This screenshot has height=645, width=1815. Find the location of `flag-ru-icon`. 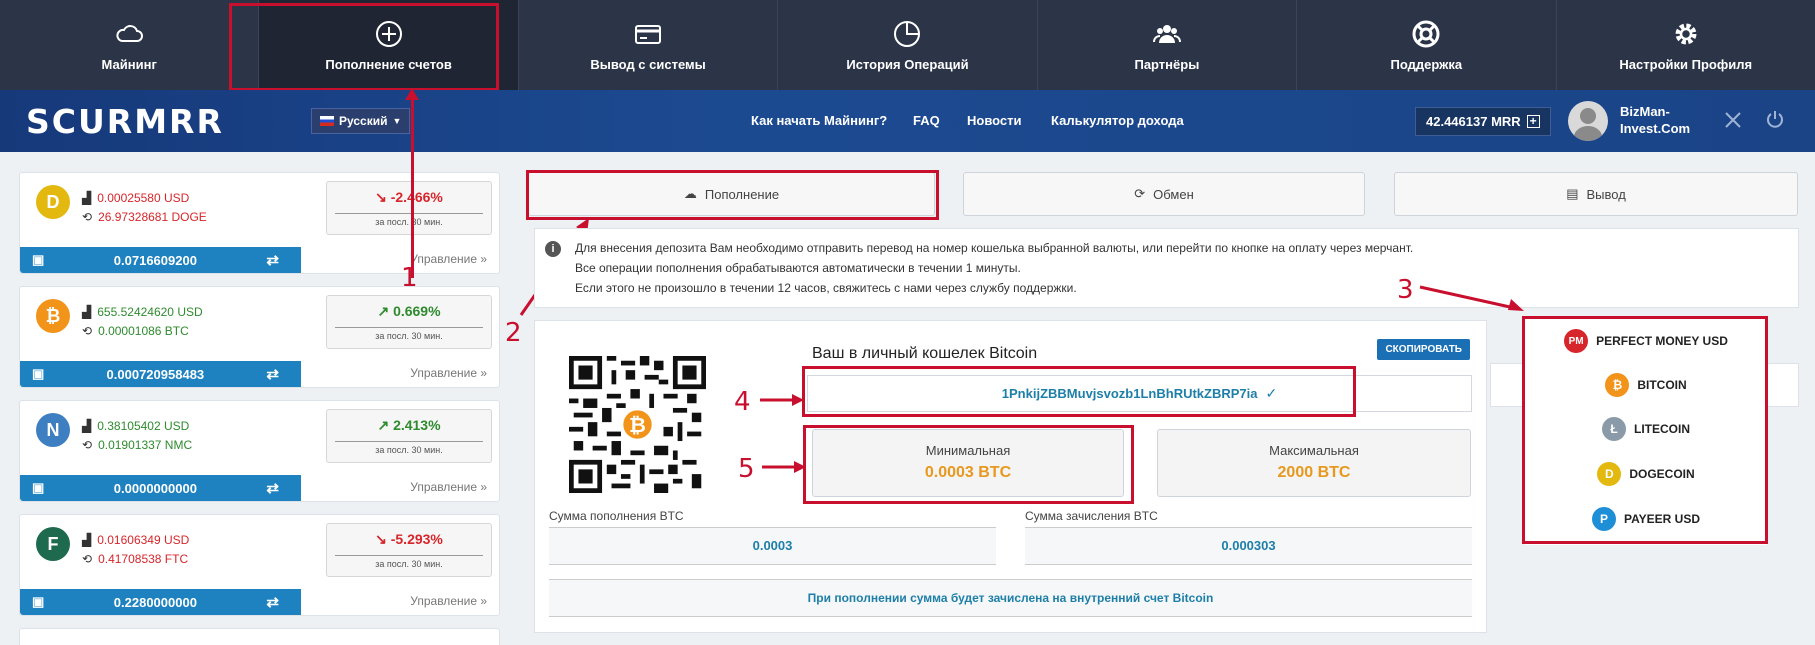

flag-ru-icon is located at coordinates (327, 121).